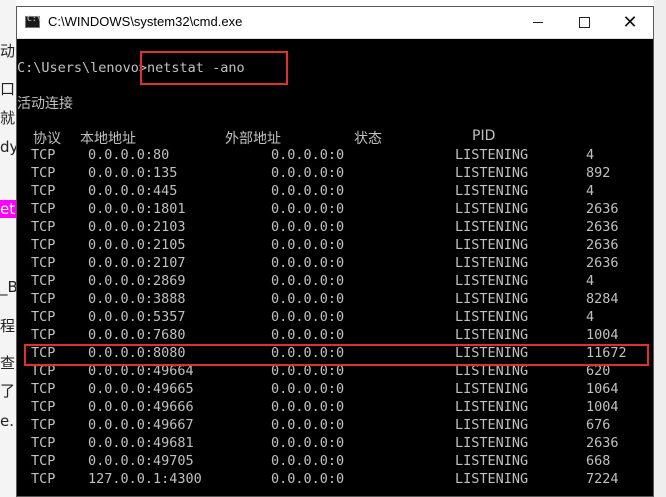  I want to click on cell-pid: 676, so click(598, 425).